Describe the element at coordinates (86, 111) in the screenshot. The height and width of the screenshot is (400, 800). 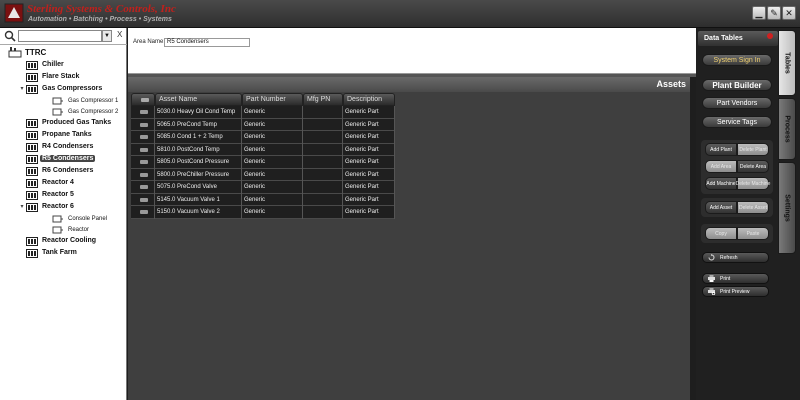
I see `tree-child-node: Gas Compressor 2` at that location.